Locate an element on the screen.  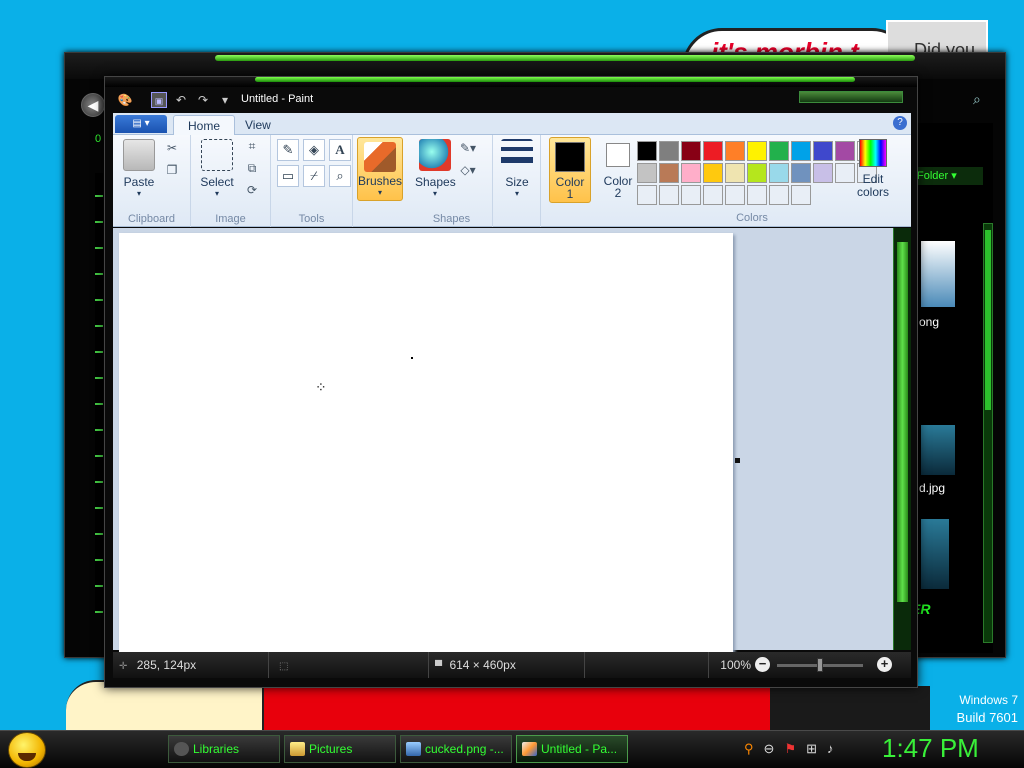
minus-icon: ⊖ is located at coordinates (769, 749).